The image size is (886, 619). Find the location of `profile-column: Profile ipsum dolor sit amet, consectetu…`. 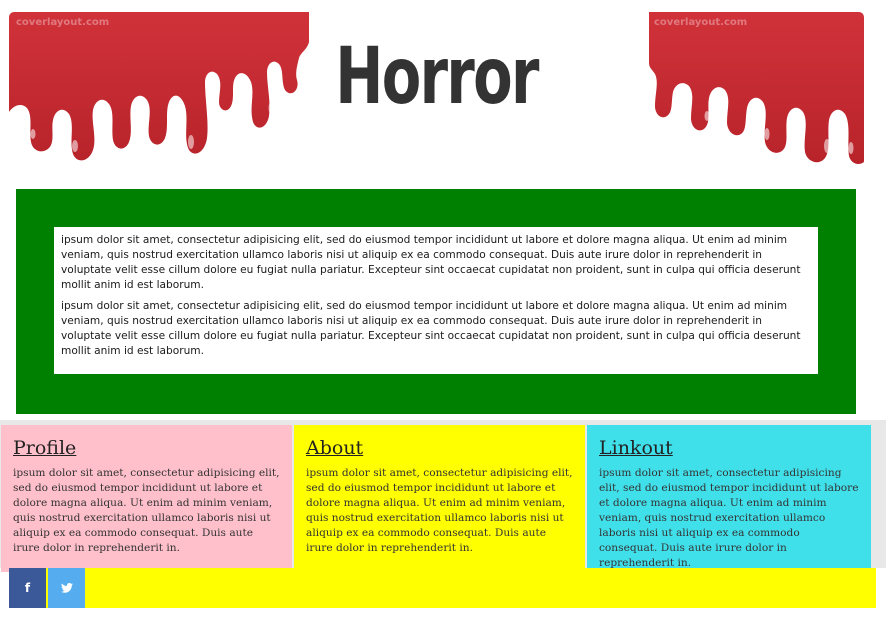

profile-column: Profile ipsum dolor sit amet, consectetu… is located at coordinates (146, 498).